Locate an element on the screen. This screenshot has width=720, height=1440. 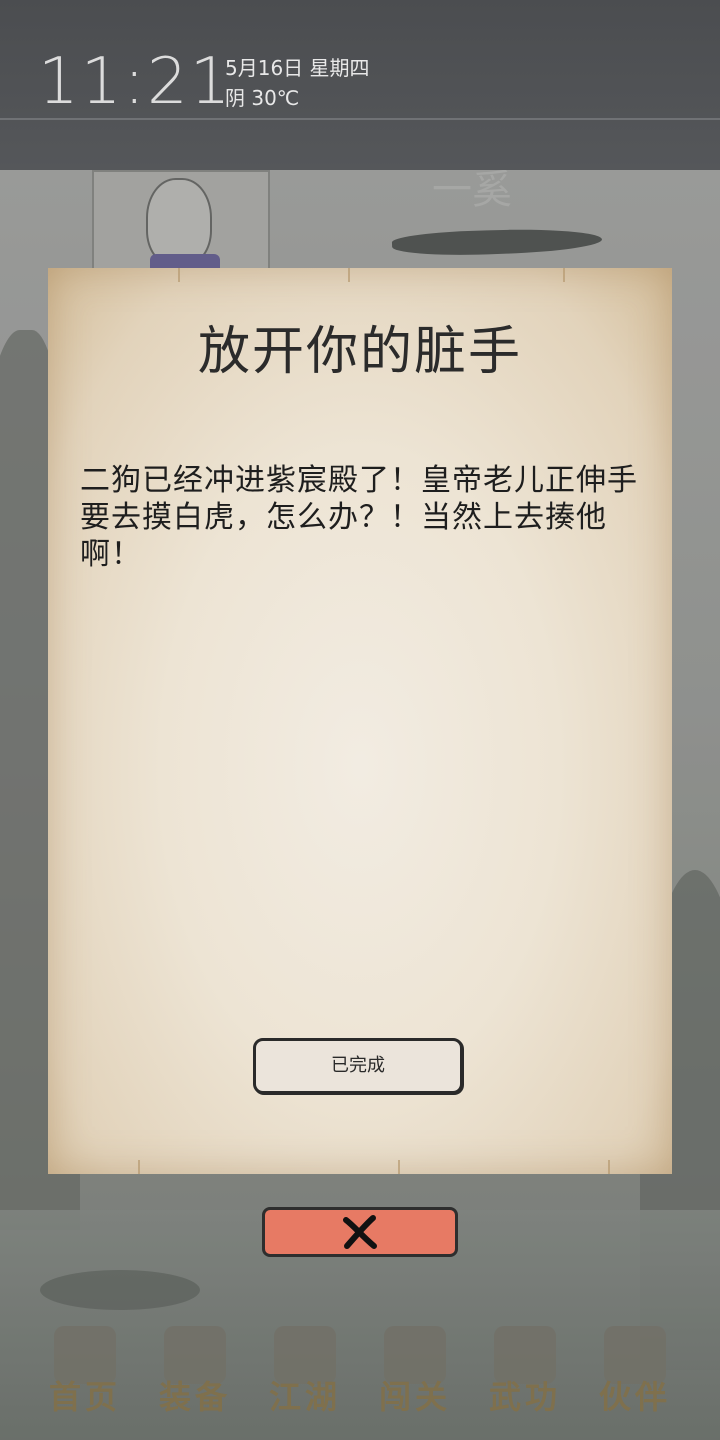
clock: 11:21 is located at coordinates (135, 82).